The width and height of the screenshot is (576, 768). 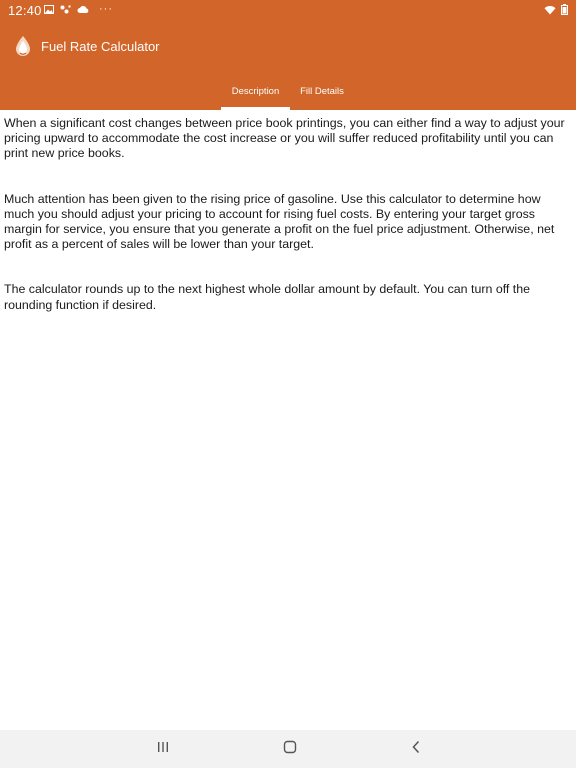 I want to click on status-icons-right, so click(x=556, y=9).